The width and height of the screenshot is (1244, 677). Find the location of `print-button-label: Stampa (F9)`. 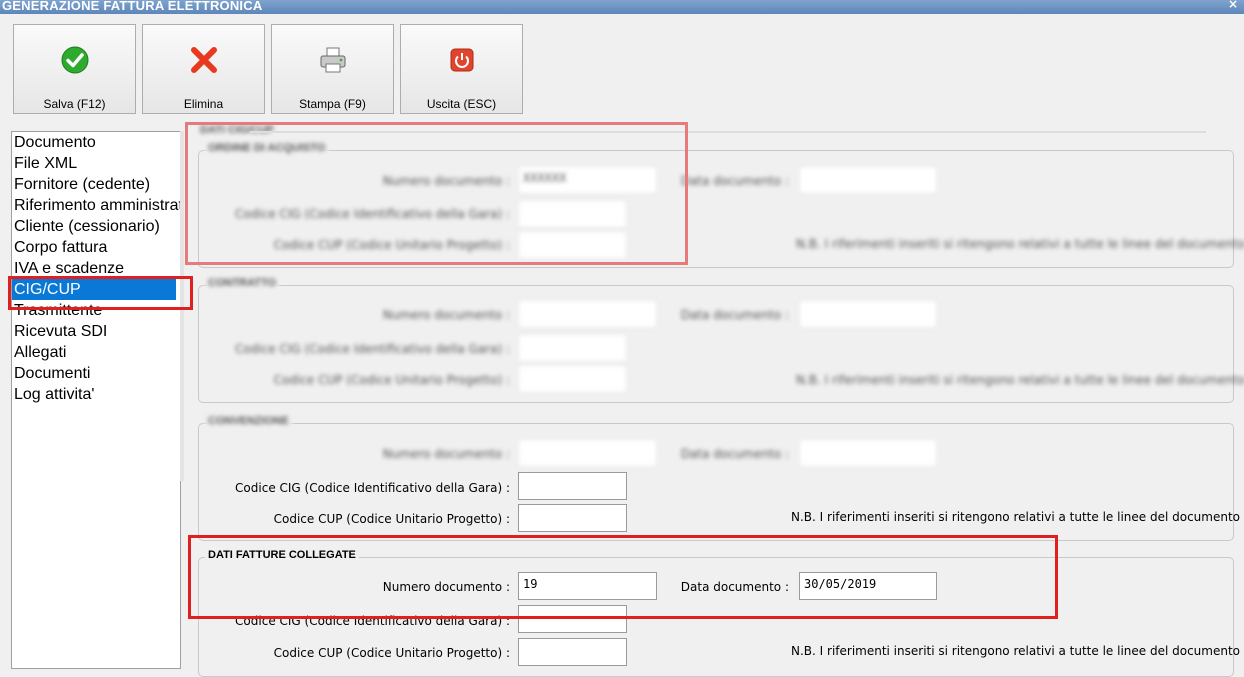

print-button-label: Stampa (F9) is located at coordinates (332, 104).